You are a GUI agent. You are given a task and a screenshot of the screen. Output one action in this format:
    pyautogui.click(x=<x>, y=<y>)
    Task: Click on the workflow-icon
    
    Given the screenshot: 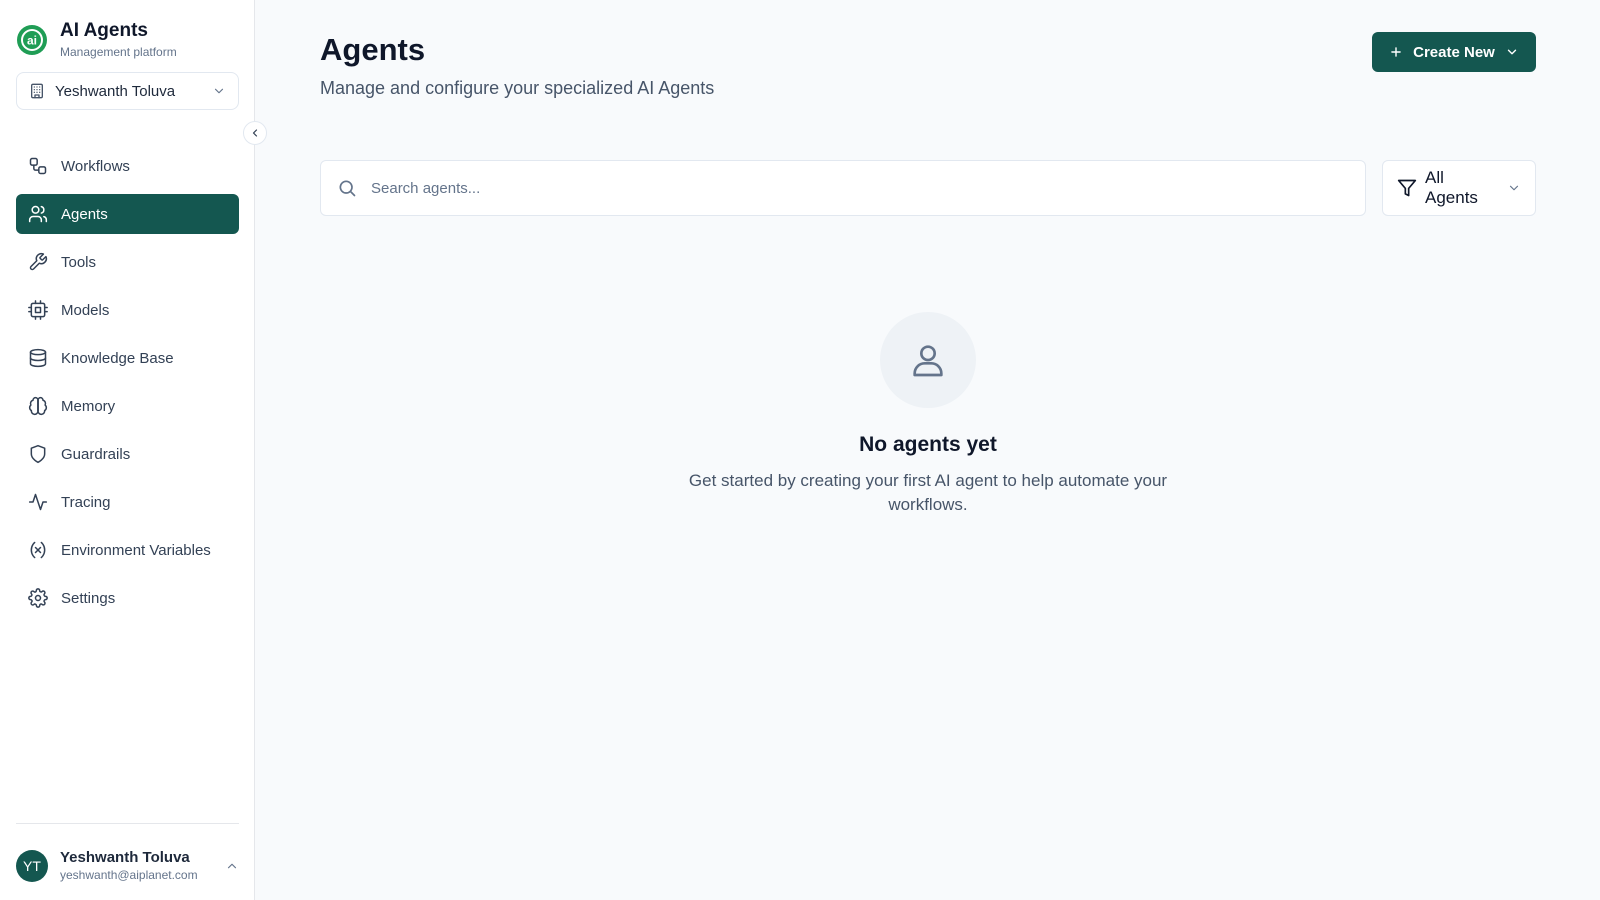 What is the action you would take?
    pyautogui.click(x=38, y=166)
    